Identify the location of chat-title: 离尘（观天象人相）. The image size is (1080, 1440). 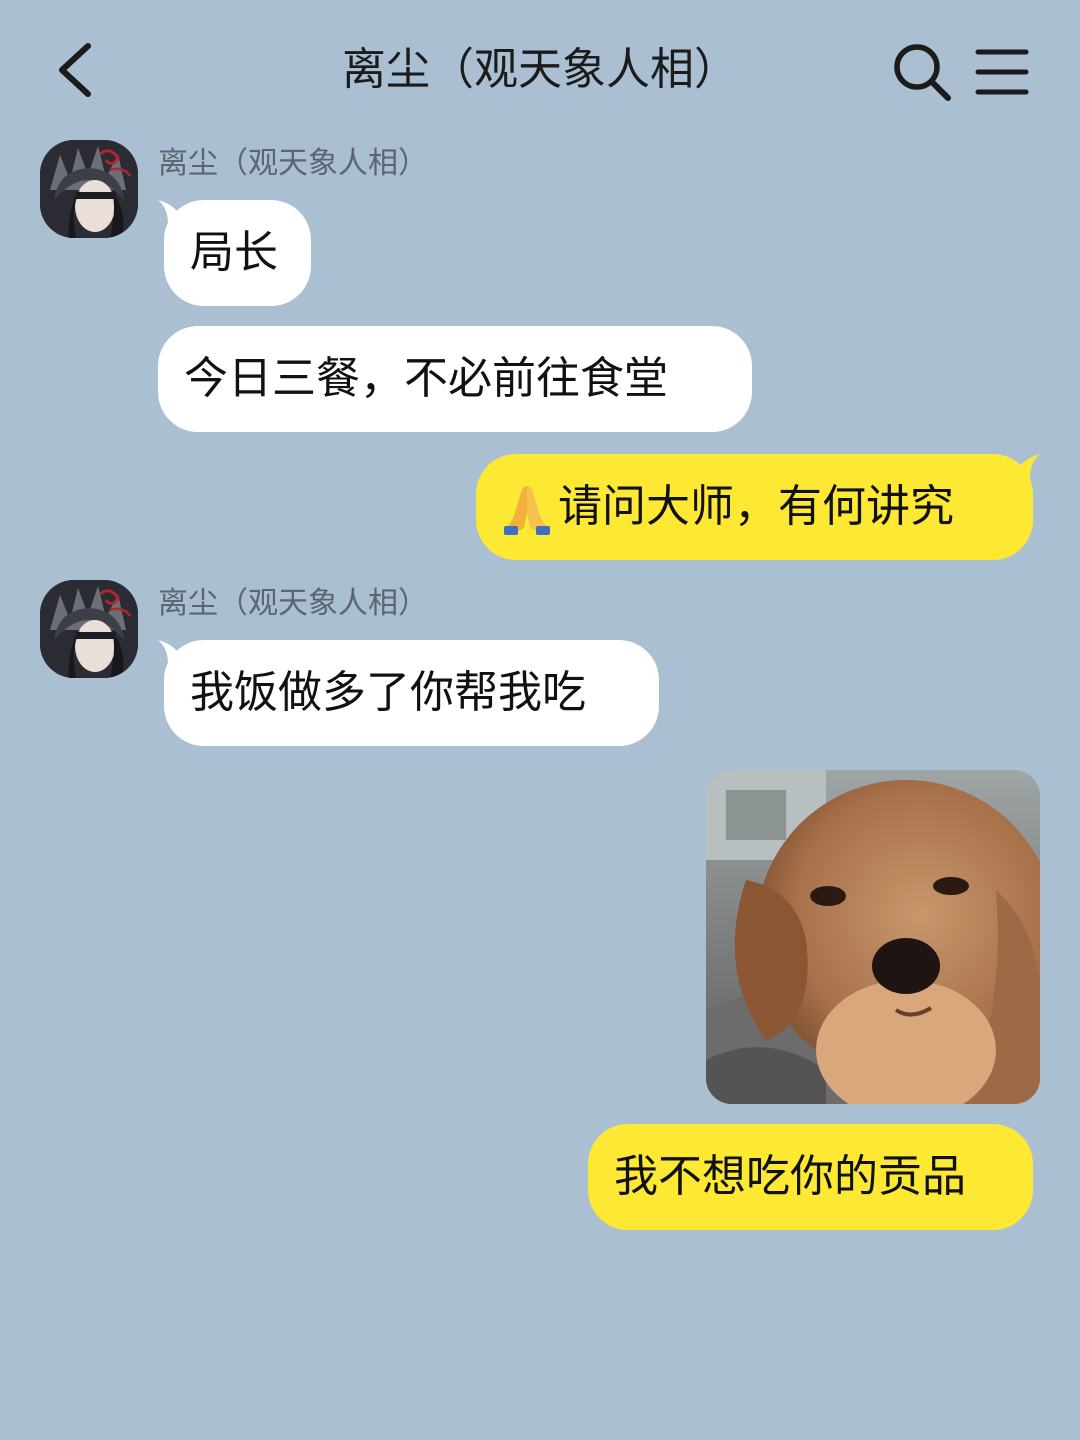
(540, 69).